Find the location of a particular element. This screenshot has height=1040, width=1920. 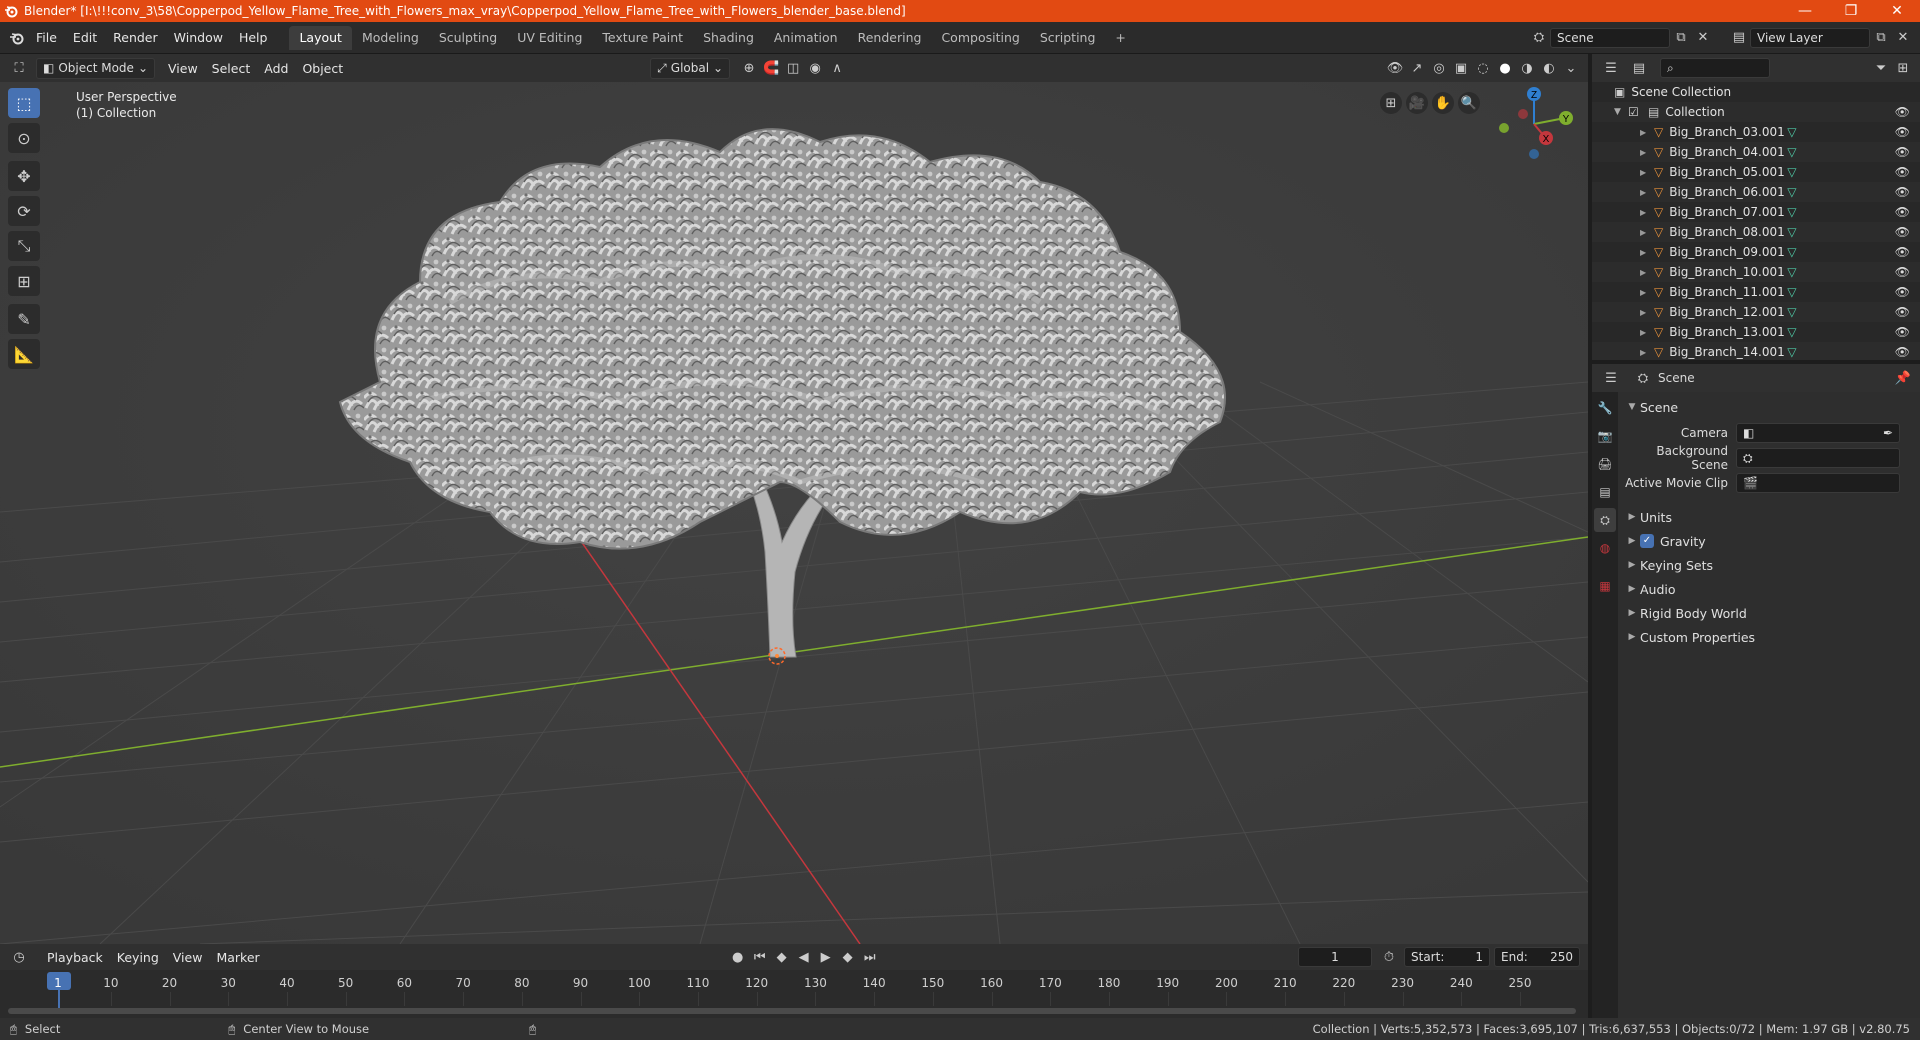

checkbox-icon: ☑ is located at coordinates (1635, 112).